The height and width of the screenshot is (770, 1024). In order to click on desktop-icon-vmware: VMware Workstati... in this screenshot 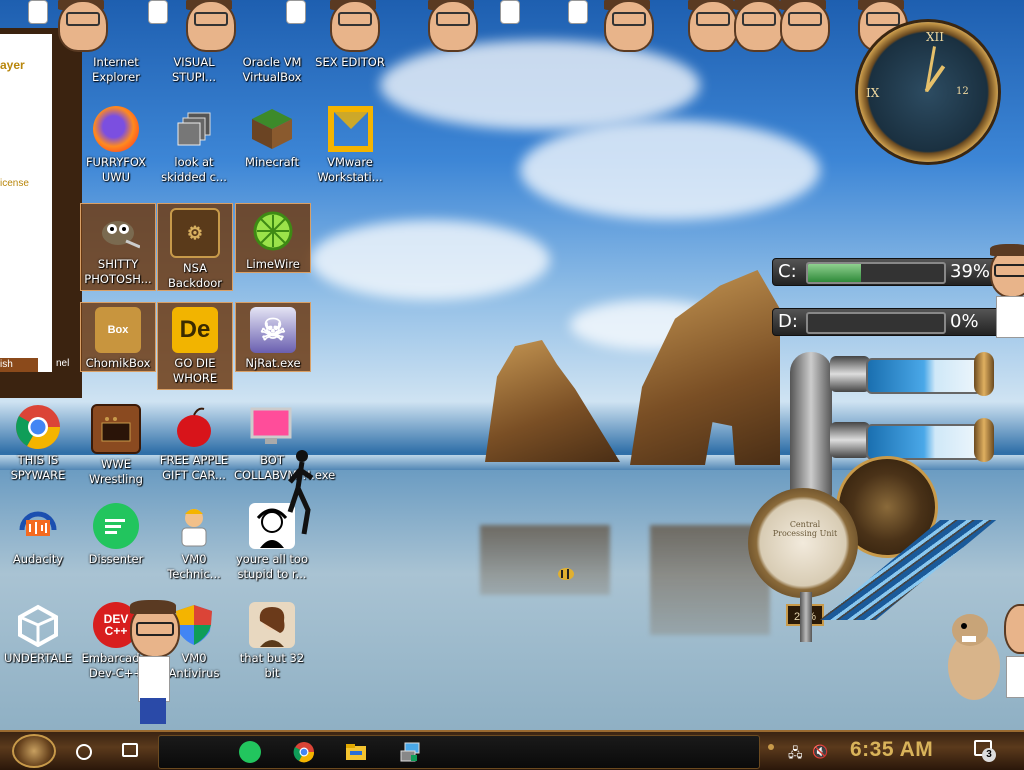, I will do `click(350, 145)`.